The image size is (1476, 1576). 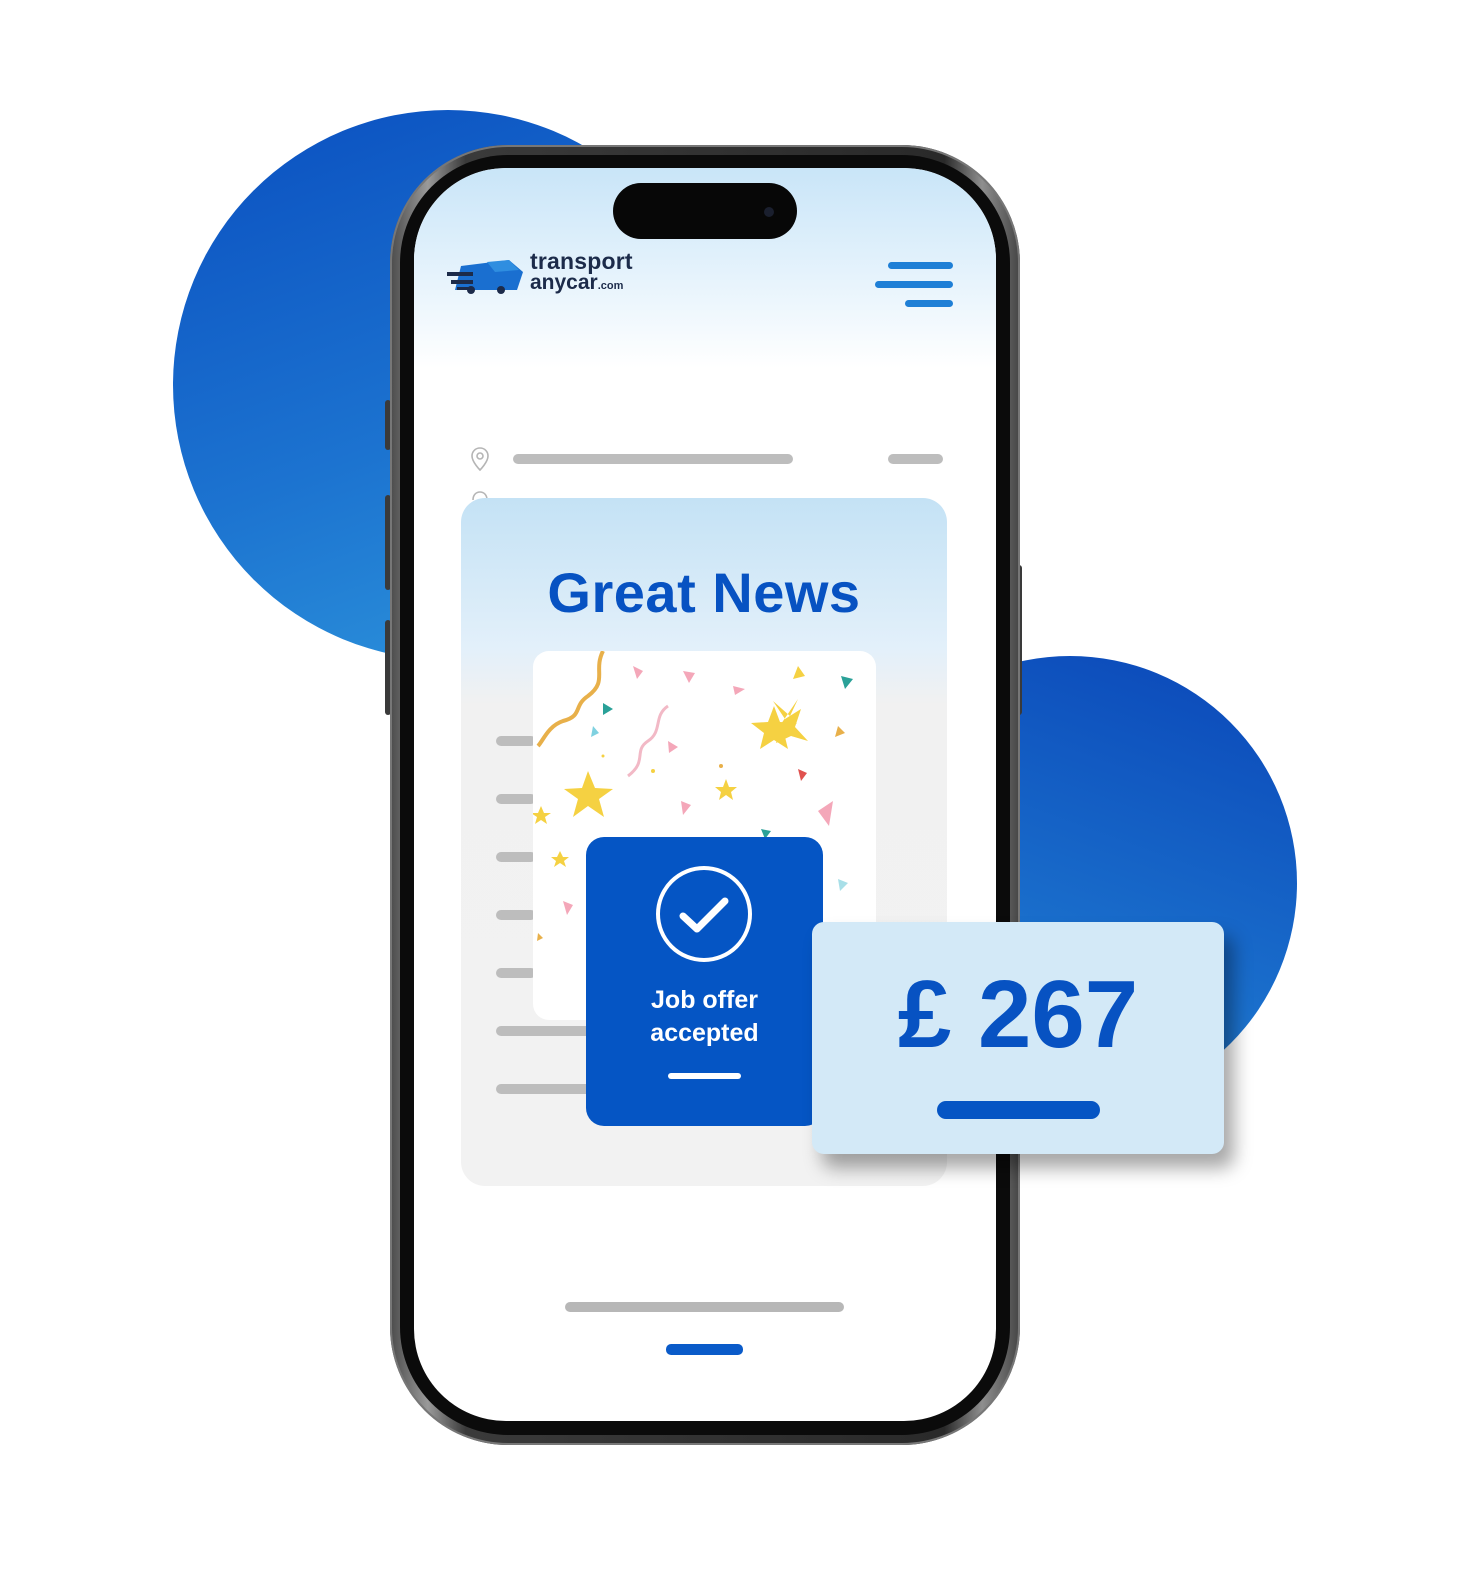 I want to click on bottom-placeholder-bar, so click(x=704, y=1307).